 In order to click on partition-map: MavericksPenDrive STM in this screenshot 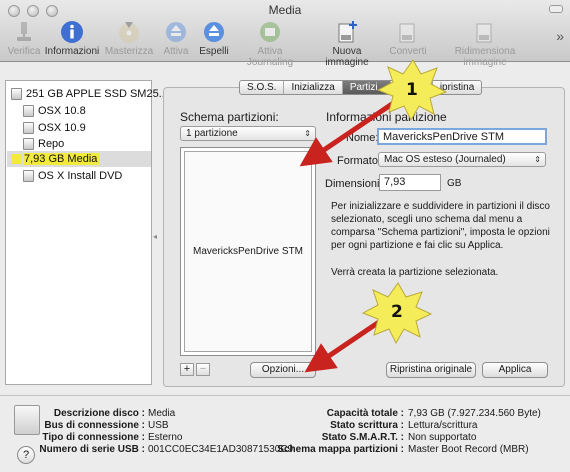, I will do `click(248, 251)`.